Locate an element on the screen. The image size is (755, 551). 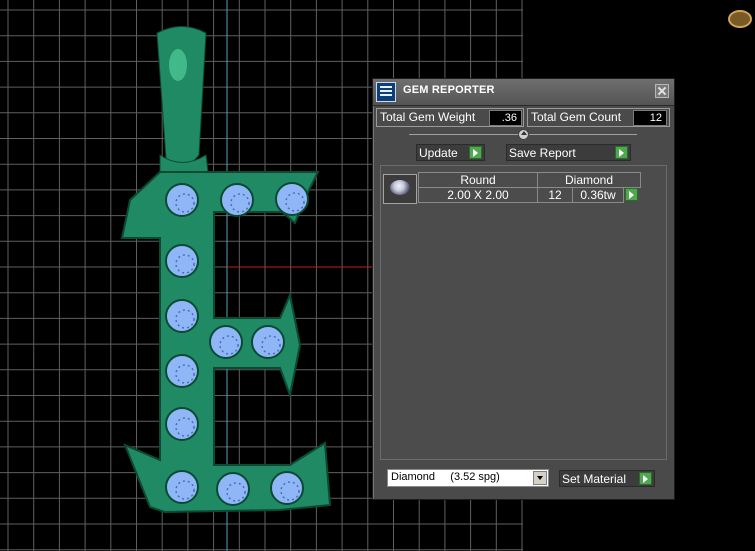
panel-titlebar: GEM REPORTER is located at coordinates (523, 92).